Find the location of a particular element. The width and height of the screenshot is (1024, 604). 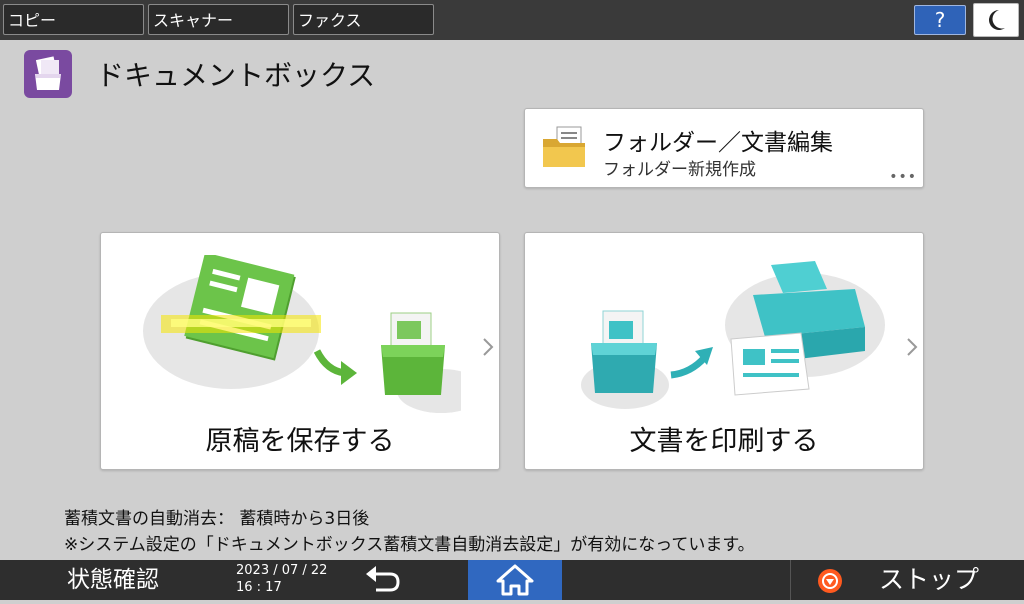

folder-card-subtitle: フォルダー新規作成 is located at coordinates (679, 170).